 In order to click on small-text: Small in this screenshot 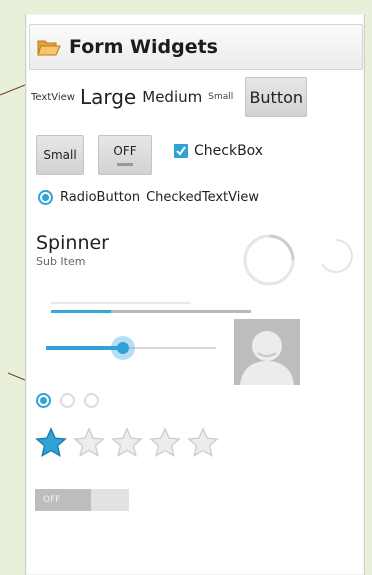, I will do `click(221, 97)`.